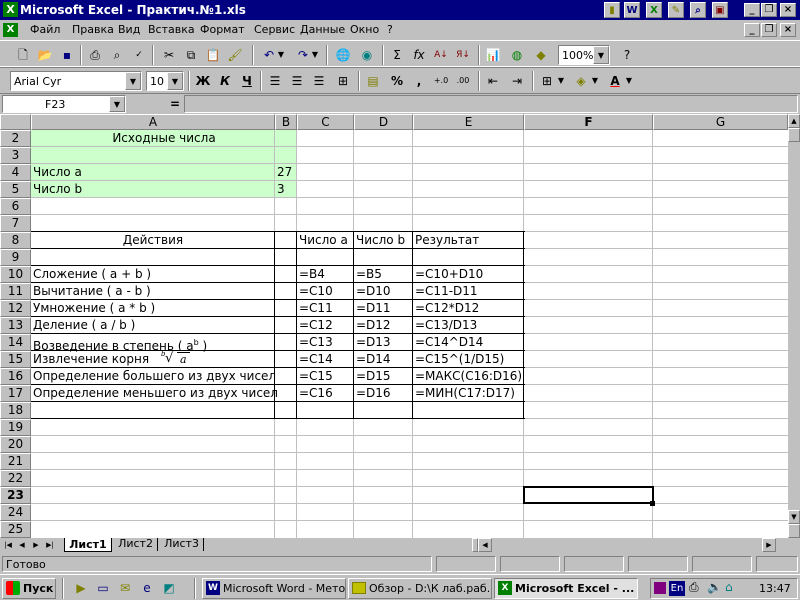  I want to click on cell-a5: Число b, so click(56, 189).